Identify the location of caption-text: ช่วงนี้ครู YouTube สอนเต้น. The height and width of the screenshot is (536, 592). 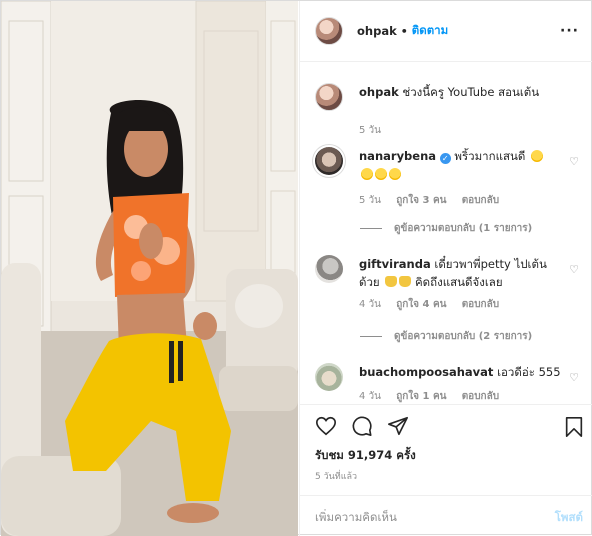
(471, 92).